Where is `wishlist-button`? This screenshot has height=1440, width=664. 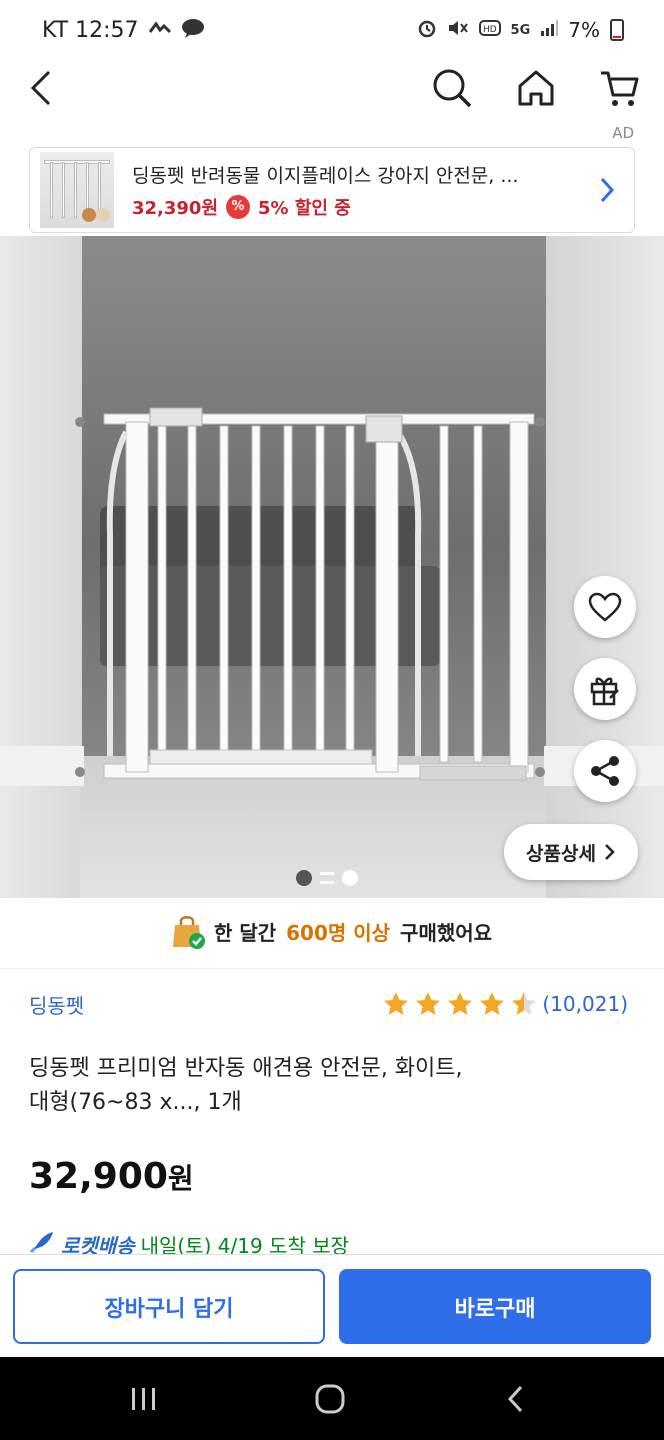
wishlist-button is located at coordinates (605, 607).